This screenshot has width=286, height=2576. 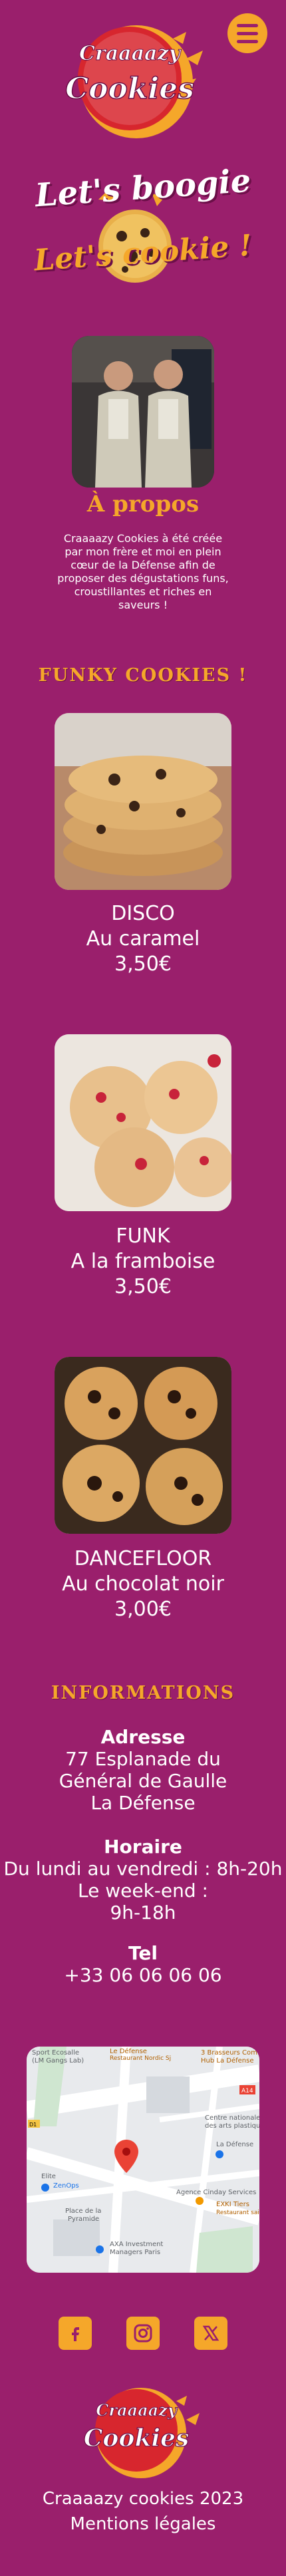 What do you see at coordinates (230, 2053) in the screenshot?
I see `map-label: 3 Brasseurs Comm` at bounding box center [230, 2053].